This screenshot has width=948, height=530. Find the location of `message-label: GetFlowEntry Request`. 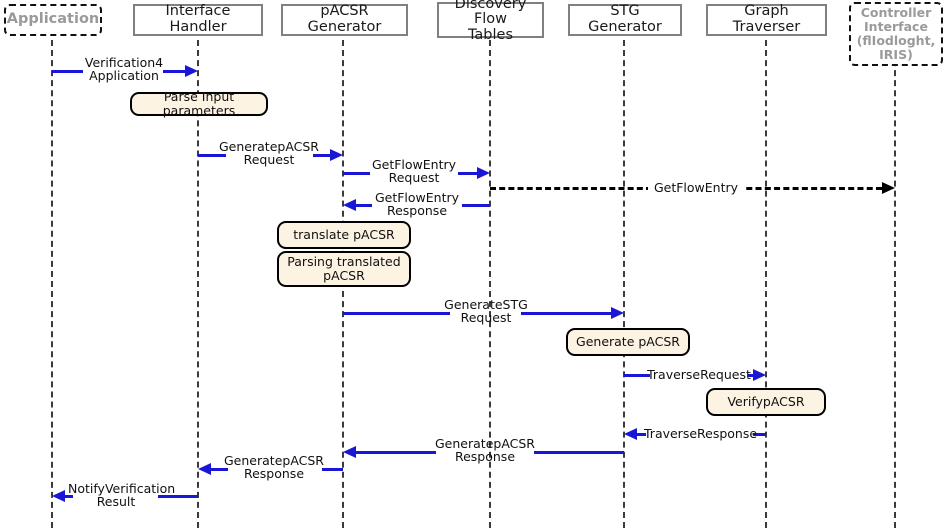

message-label: GetFlowEntry Request is located at coordinates (414, 171).